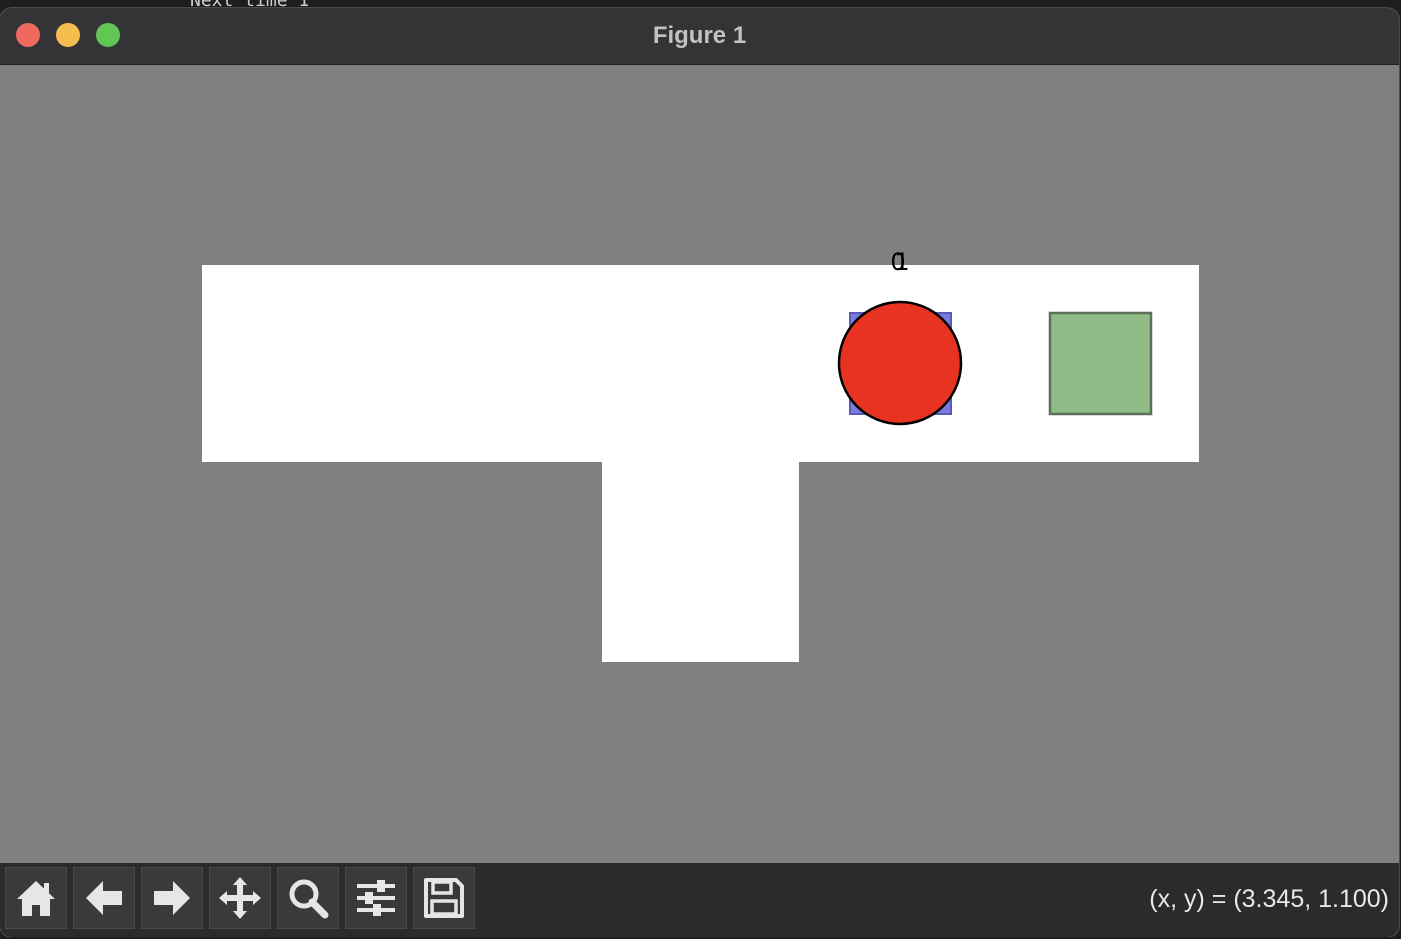 Image resolution: width=1401 pixels, height=939 pixels. I want to click on zoom-button, so click(308, 898).